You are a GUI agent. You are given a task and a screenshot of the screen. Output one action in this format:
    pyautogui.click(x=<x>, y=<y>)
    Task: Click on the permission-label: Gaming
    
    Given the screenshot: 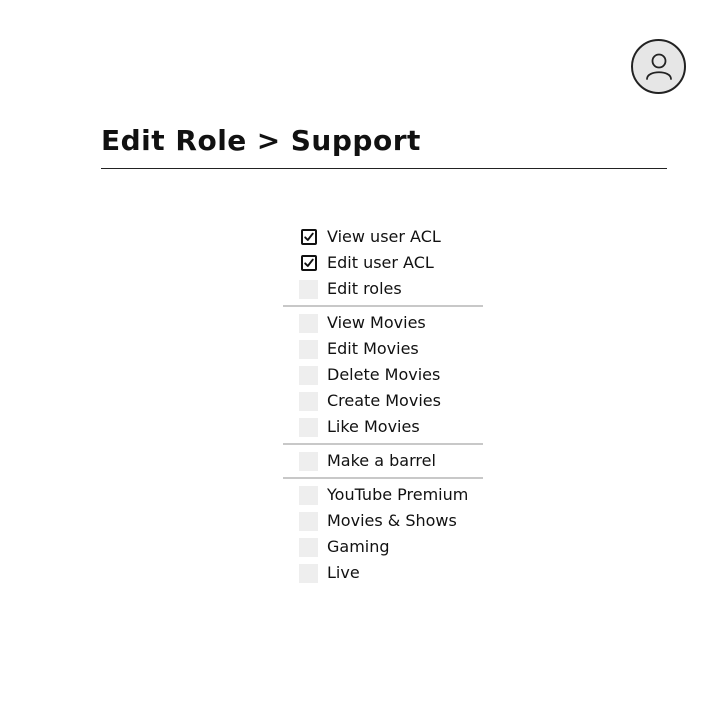 What is the action you would take?
    pyautogui.click(x=358, y=546)
    